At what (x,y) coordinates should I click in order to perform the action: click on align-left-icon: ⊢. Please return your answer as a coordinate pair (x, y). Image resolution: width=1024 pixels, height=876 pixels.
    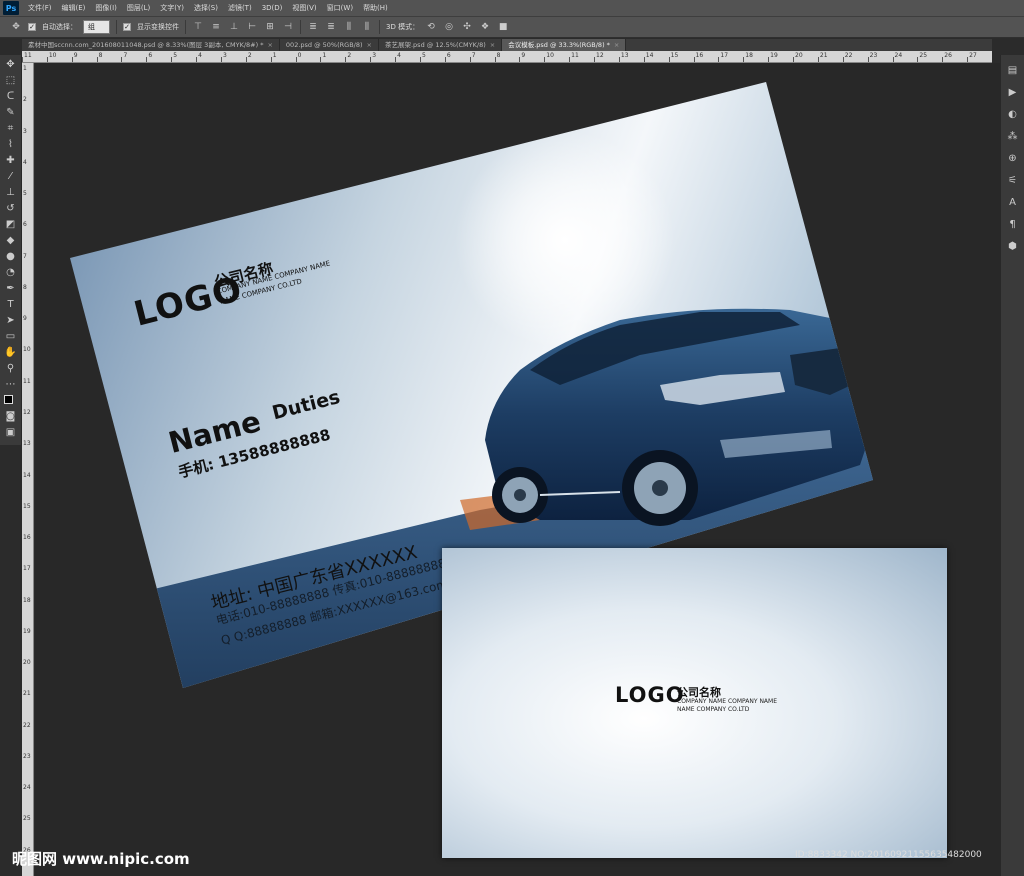
    Looking at the image, I should click on (252, 27).